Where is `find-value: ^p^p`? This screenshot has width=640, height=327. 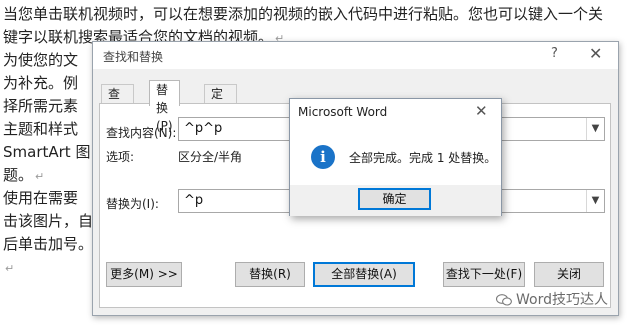
find-value: ^p^p is located at coordinates (203, 128).